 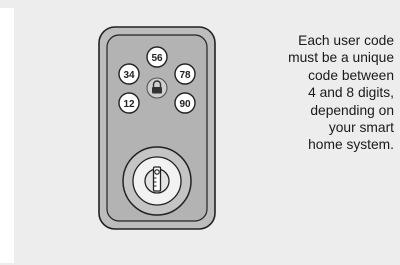 I want to click on key-cylinder-icon, so click(x=157, y=181).